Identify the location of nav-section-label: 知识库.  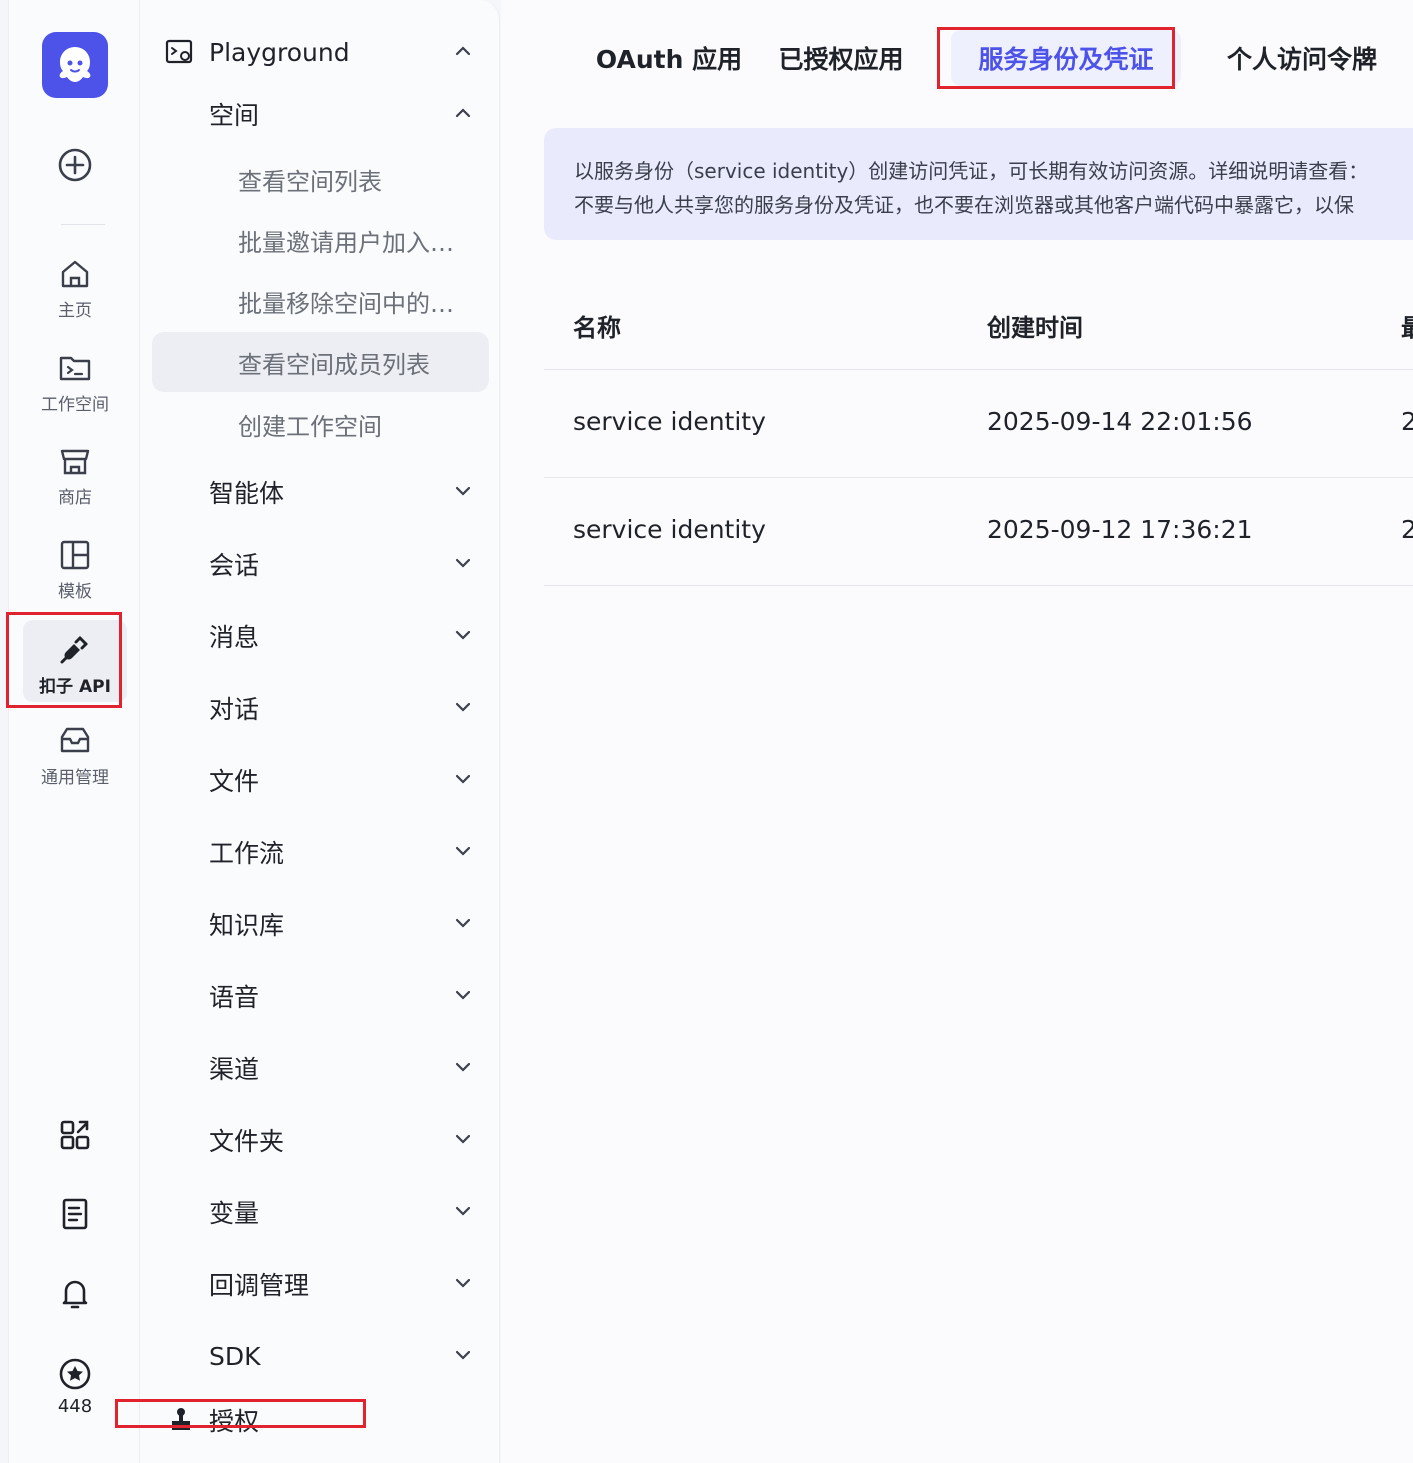
(247, 925).